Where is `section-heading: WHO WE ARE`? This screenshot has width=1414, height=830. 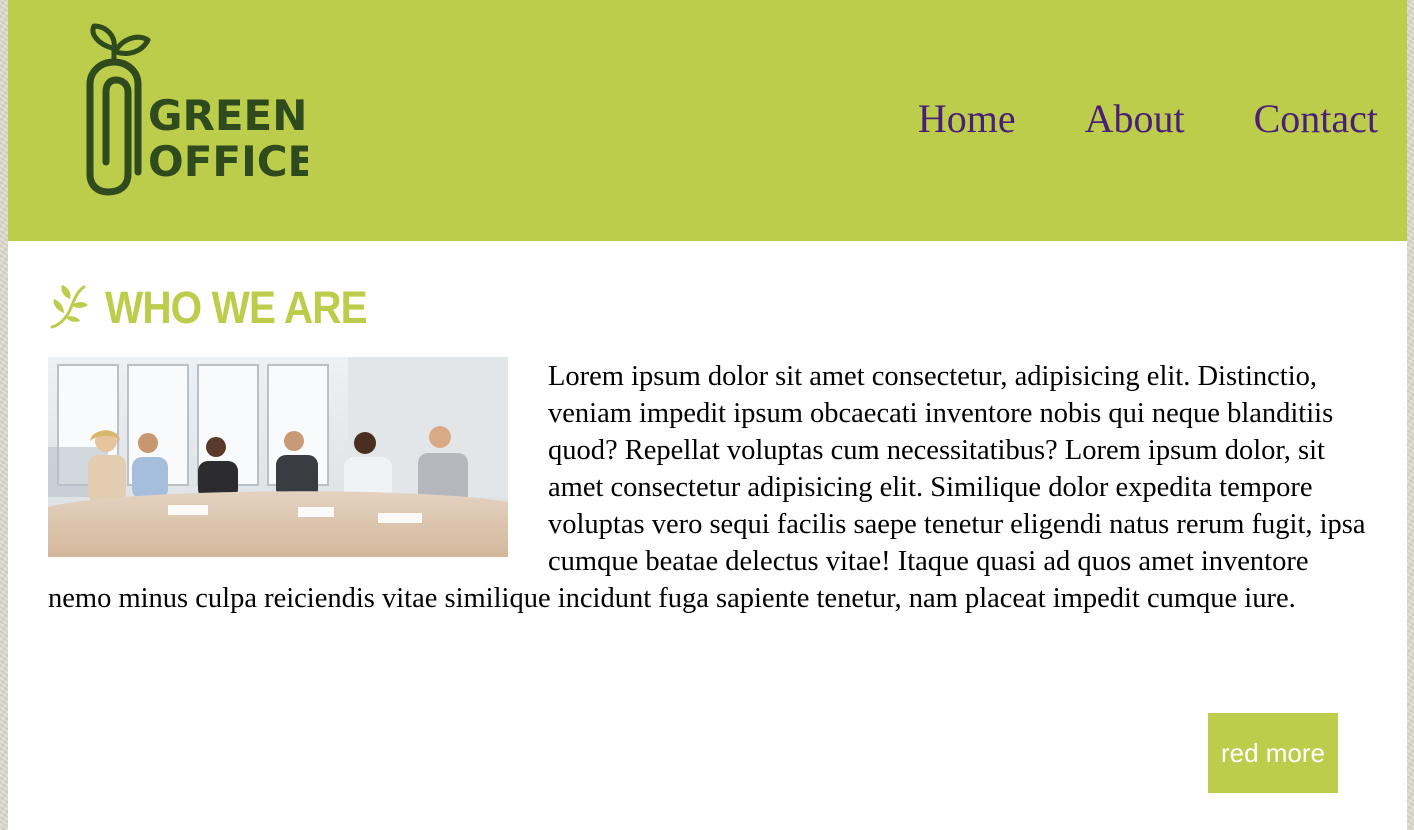
section-heading: WHO WE ARE is located at coordinates (222, 308).